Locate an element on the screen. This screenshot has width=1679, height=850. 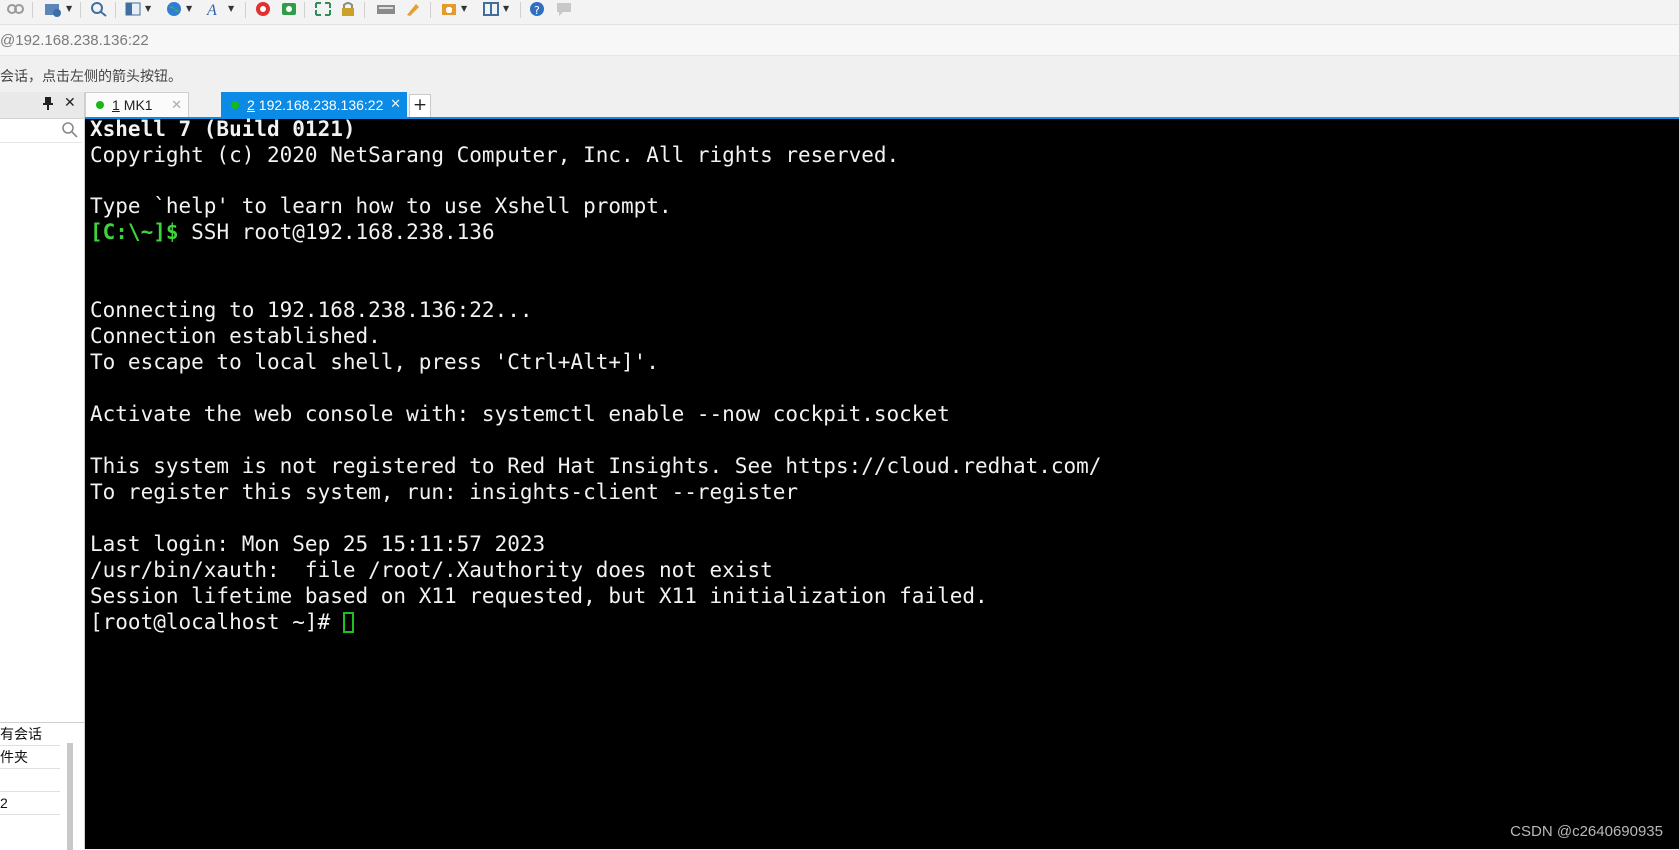
toolbar: ▼ ▼ ▼ A ▼ ▼ ▼ ? is located at coordinates (839, 12).